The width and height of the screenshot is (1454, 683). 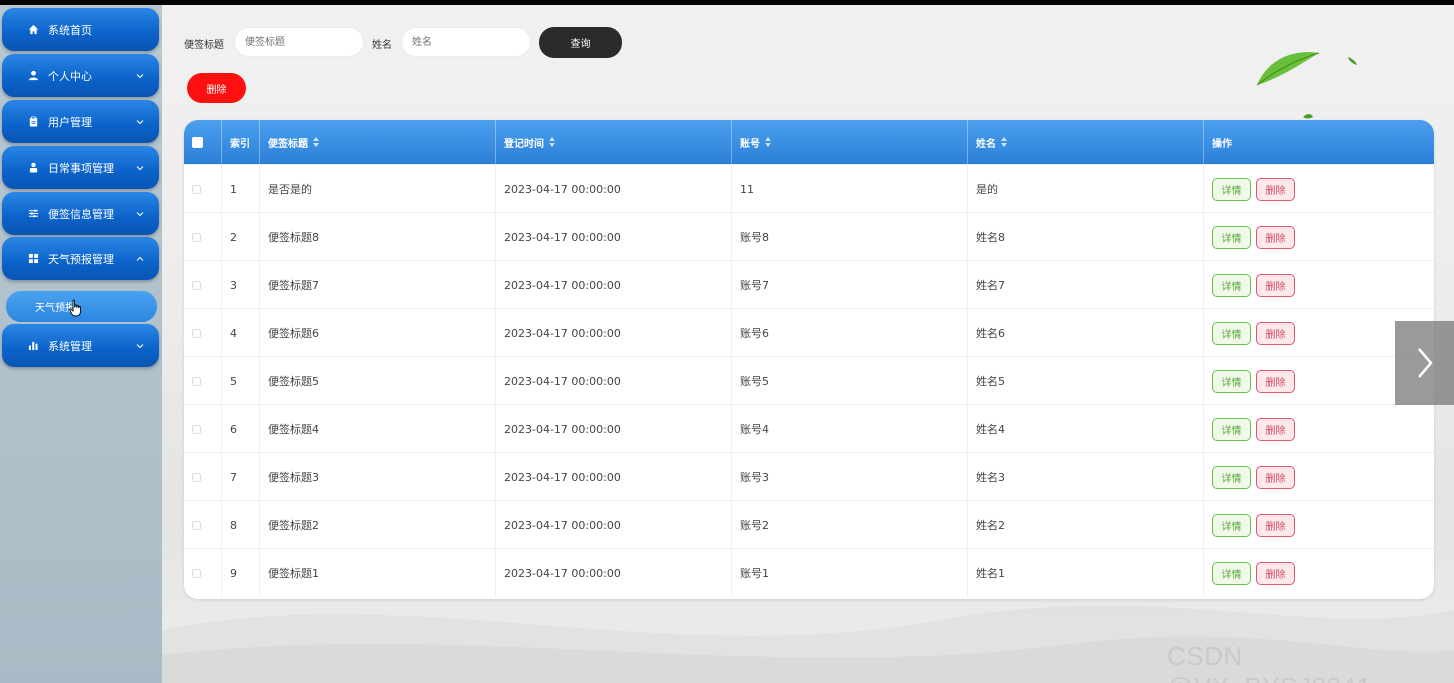 I want to click on cell-account: 账号3, so click(x=850, y=477).